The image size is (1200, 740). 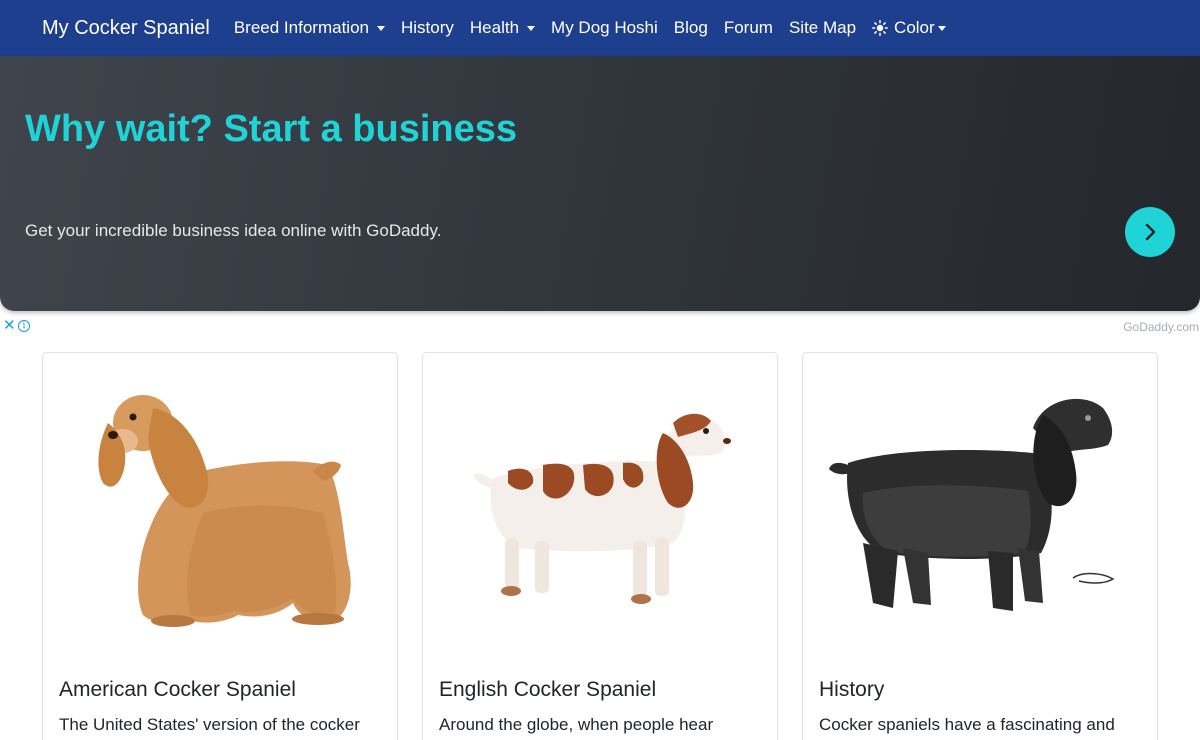 What do you see at coordinates (301, 27) in the screenshot?
I see `nav-breed-information-label: Breed Information` at bounding box center [301, 27].